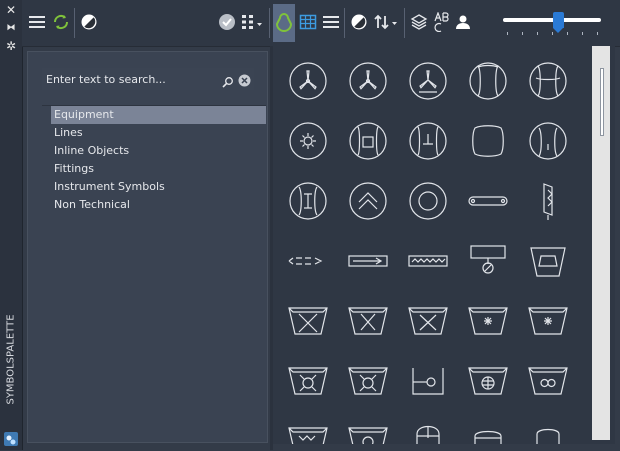  I want to click on search-icon, so click(228, 80).